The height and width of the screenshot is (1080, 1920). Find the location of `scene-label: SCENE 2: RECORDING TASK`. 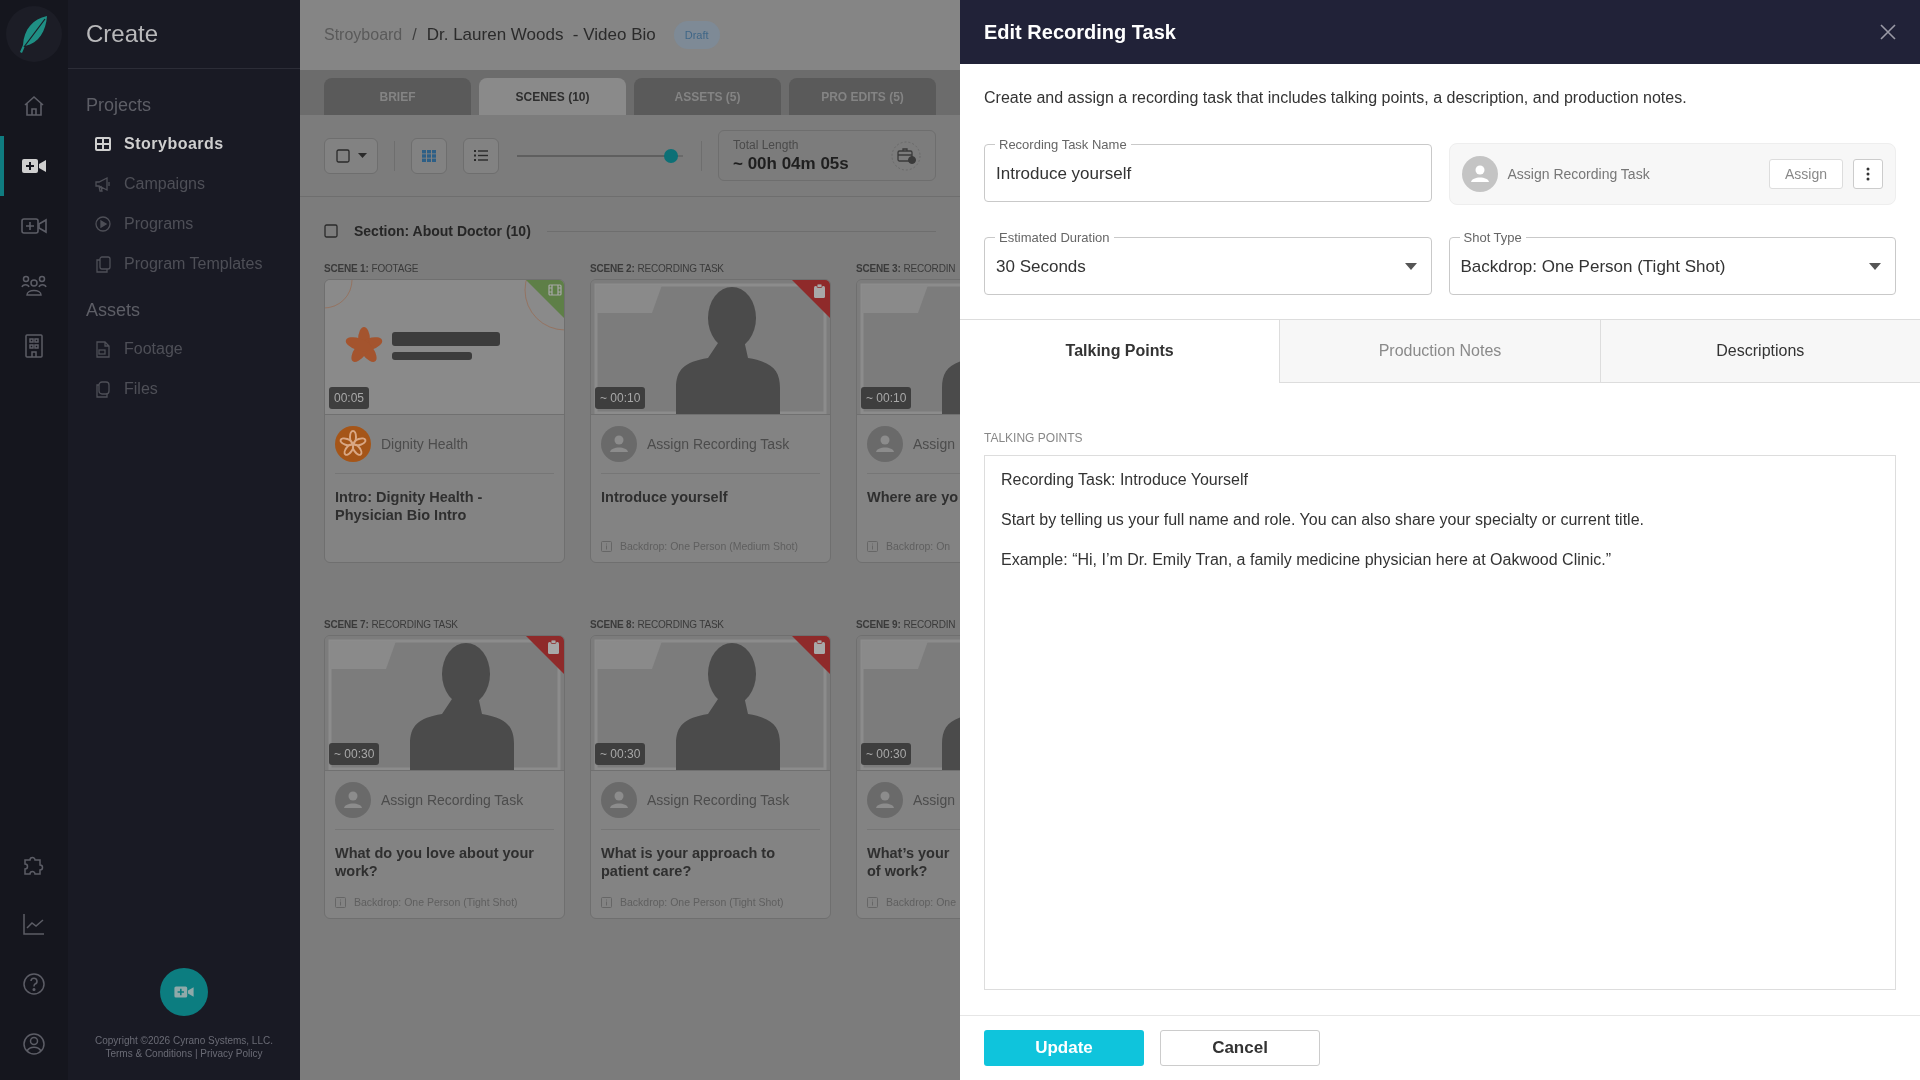

scene-label: SCENE 2: RECORDING TASK is located at coordinates (657, 269).